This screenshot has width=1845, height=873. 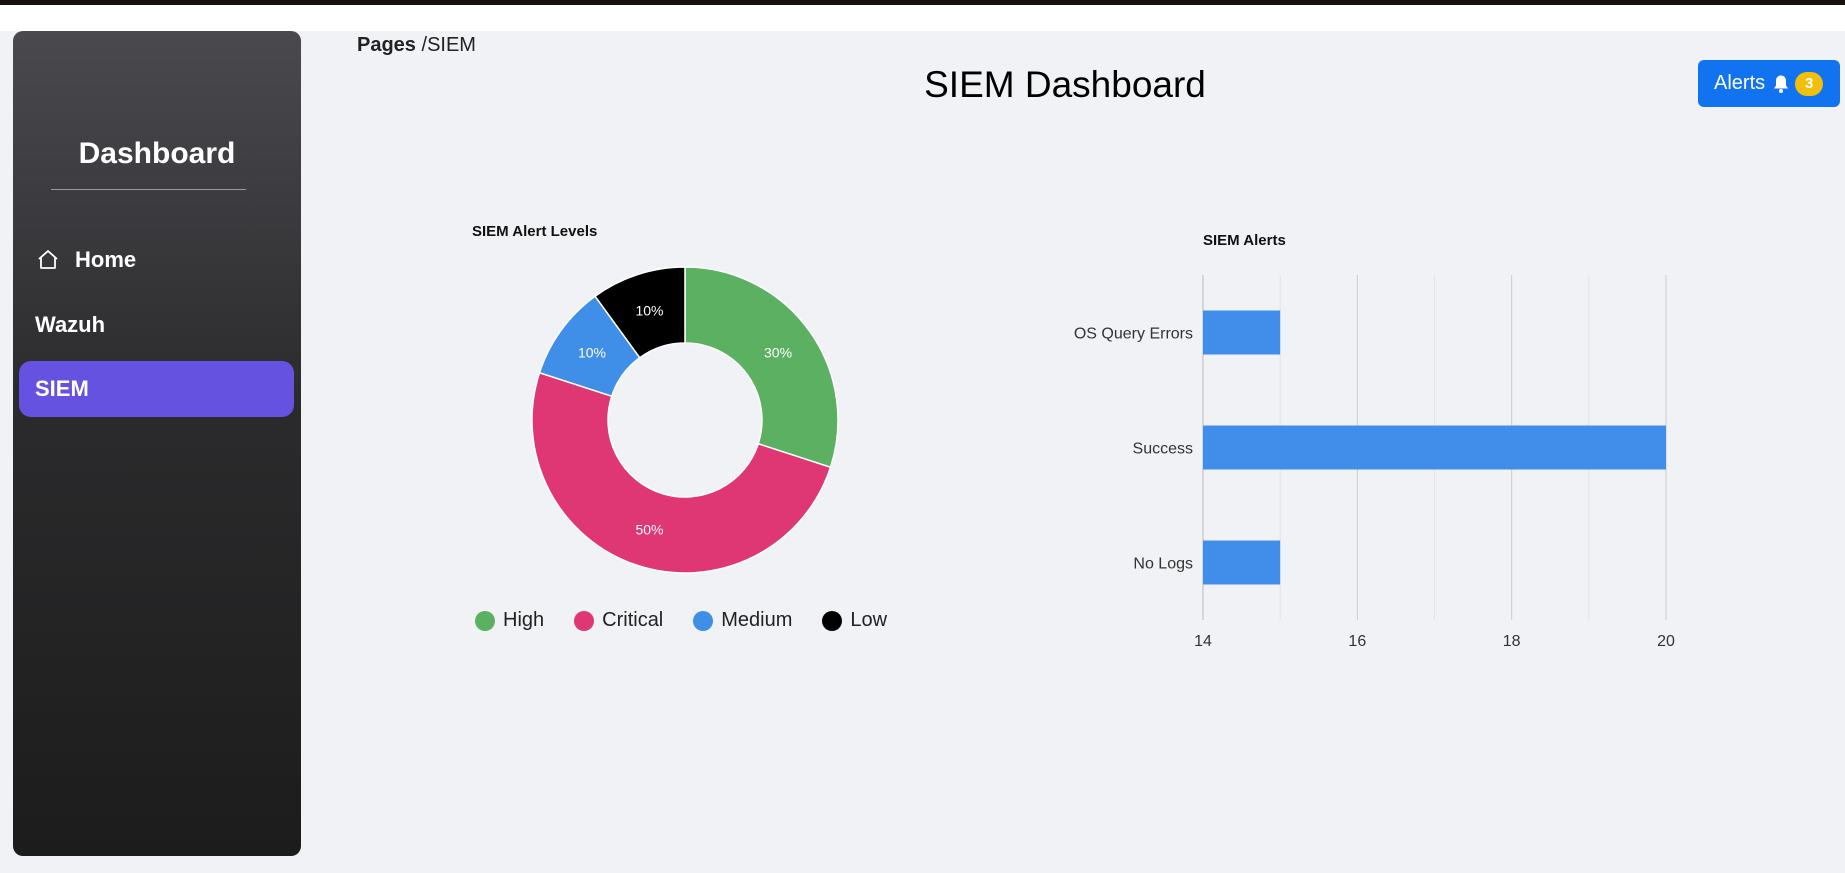 I want to click on legend-label: Low, so click(x=869, y=620).